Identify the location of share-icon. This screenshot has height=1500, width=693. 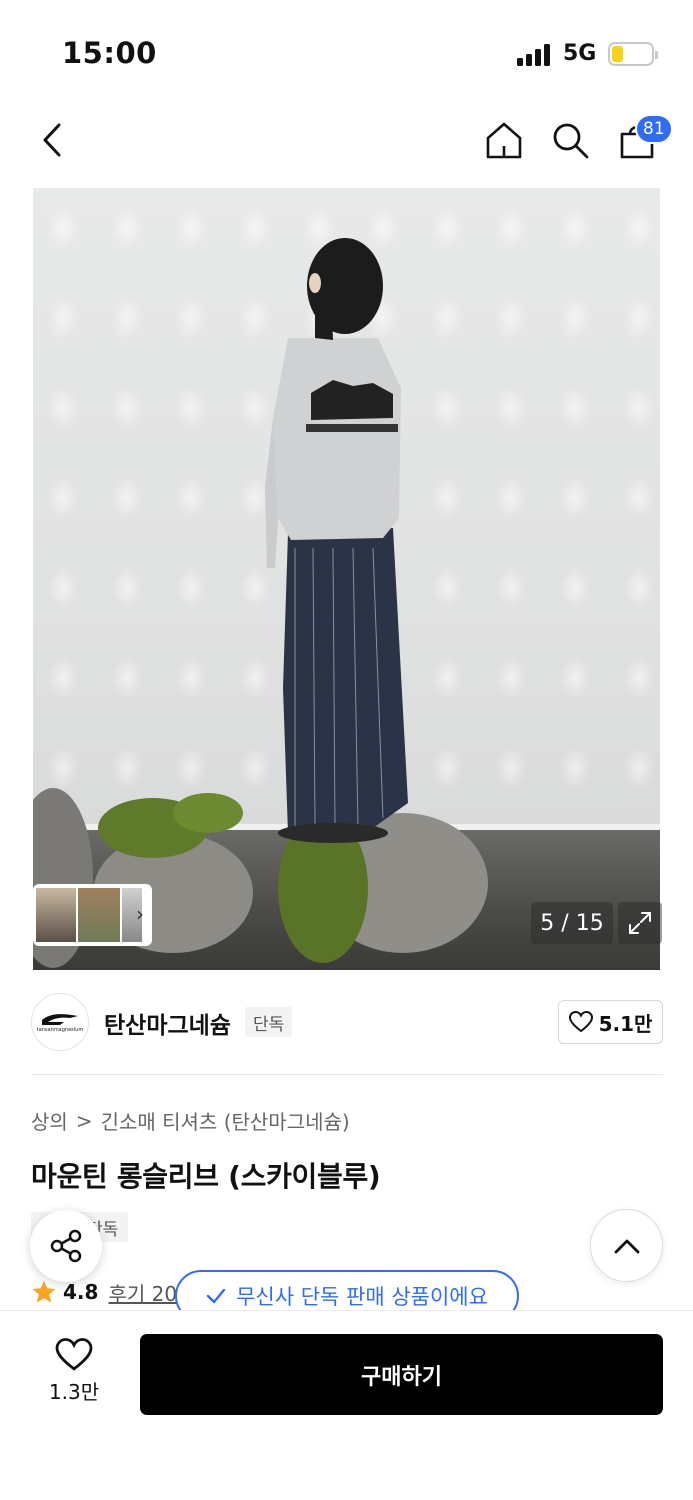
(66, 1246).